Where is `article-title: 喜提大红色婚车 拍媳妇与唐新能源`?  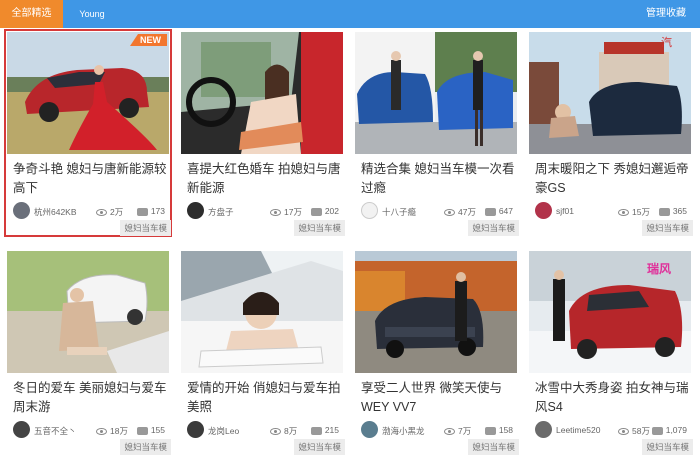
article-title: 喜提大红色婚车 拍媳妇与唐新能源 is located at coordinates (264, 179).